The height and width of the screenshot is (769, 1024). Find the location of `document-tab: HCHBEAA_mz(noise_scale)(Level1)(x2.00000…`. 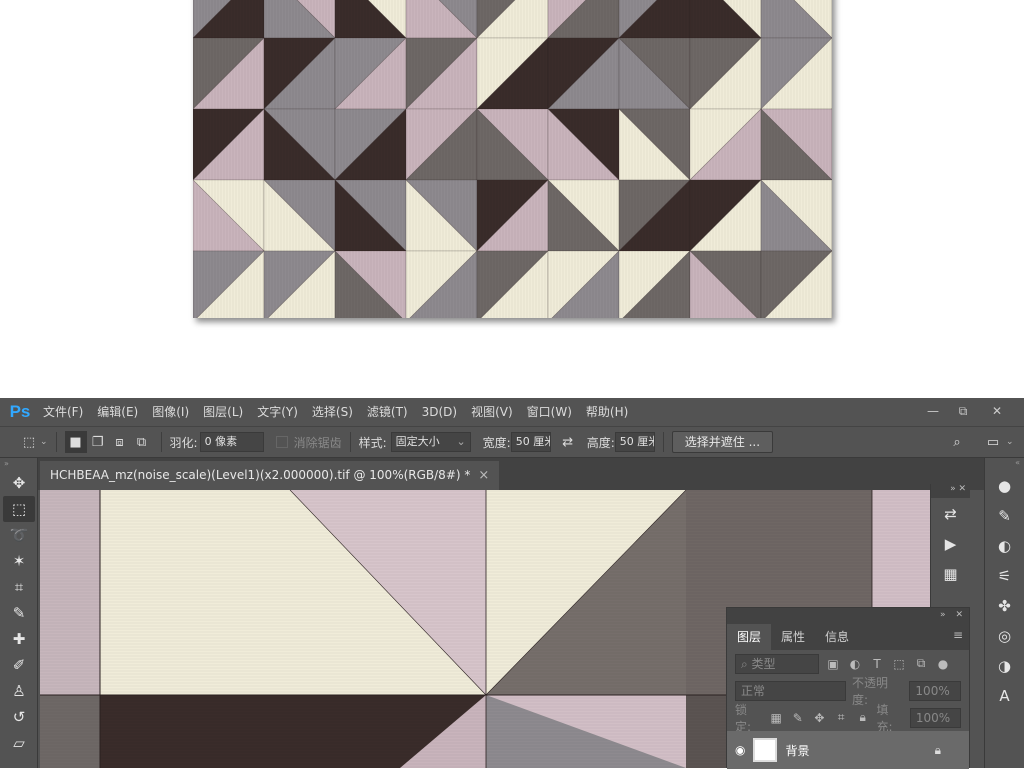

document-tab: HCHBEAA_mz(noise_scale)(Level1)(x2.00000… is located at coordinates (270, 475).